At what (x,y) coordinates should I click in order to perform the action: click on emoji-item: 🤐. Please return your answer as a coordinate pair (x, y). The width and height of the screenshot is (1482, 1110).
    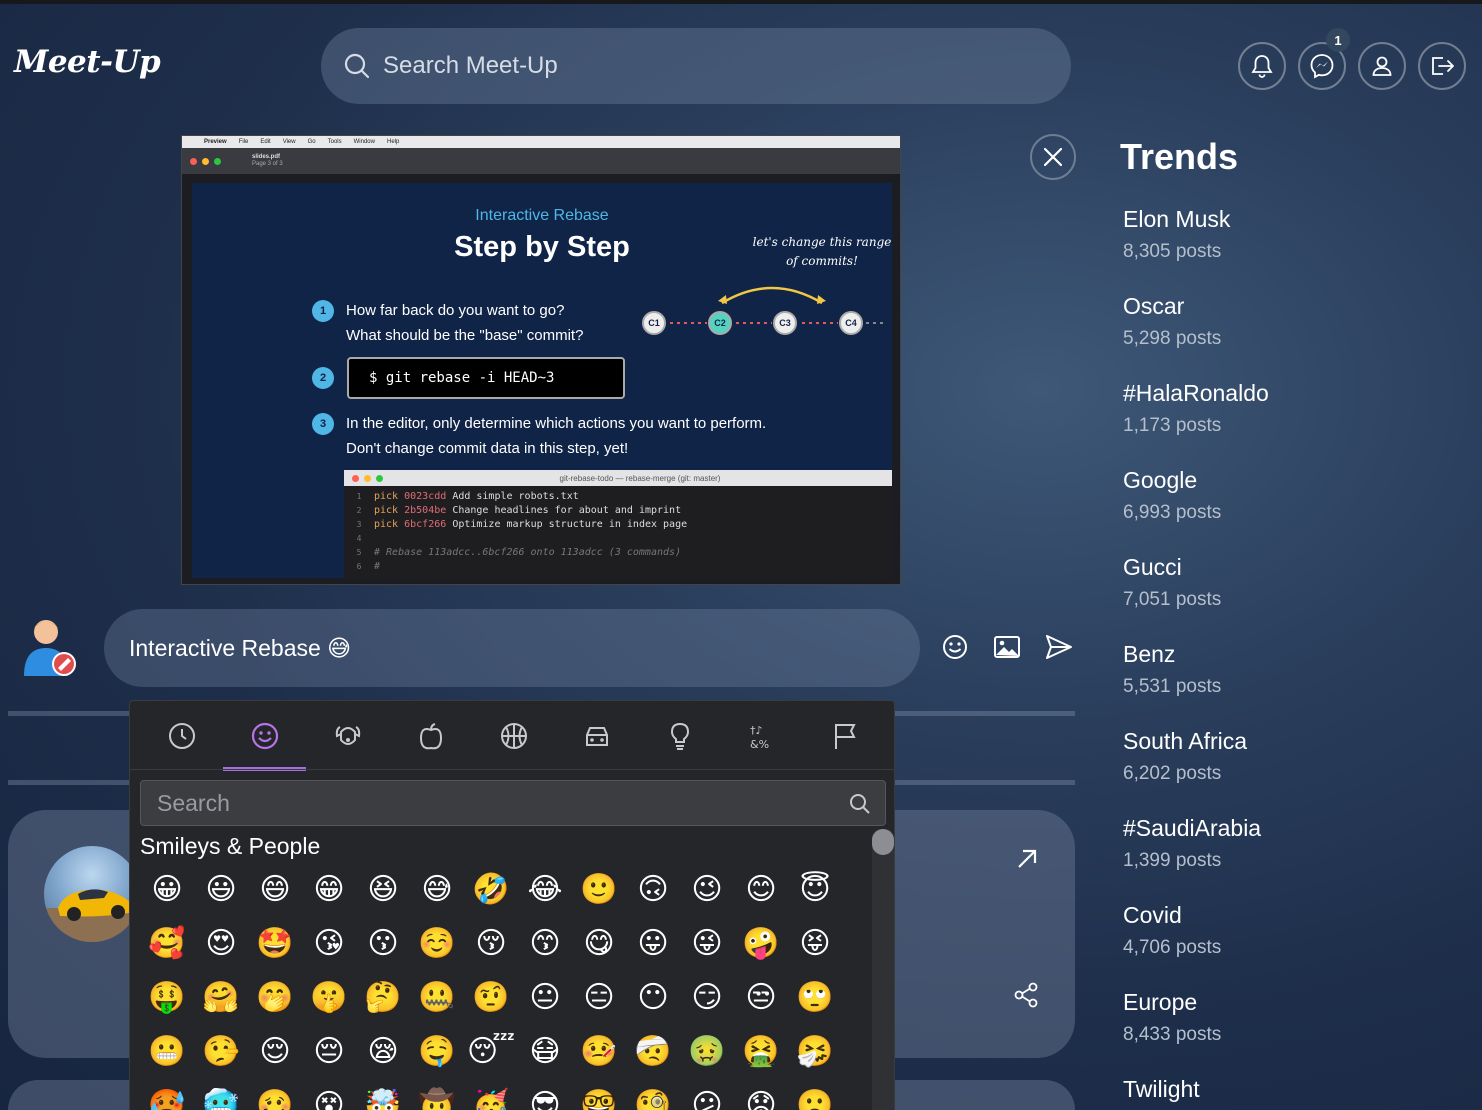
    Looking at the image, I should click on (437, 997).